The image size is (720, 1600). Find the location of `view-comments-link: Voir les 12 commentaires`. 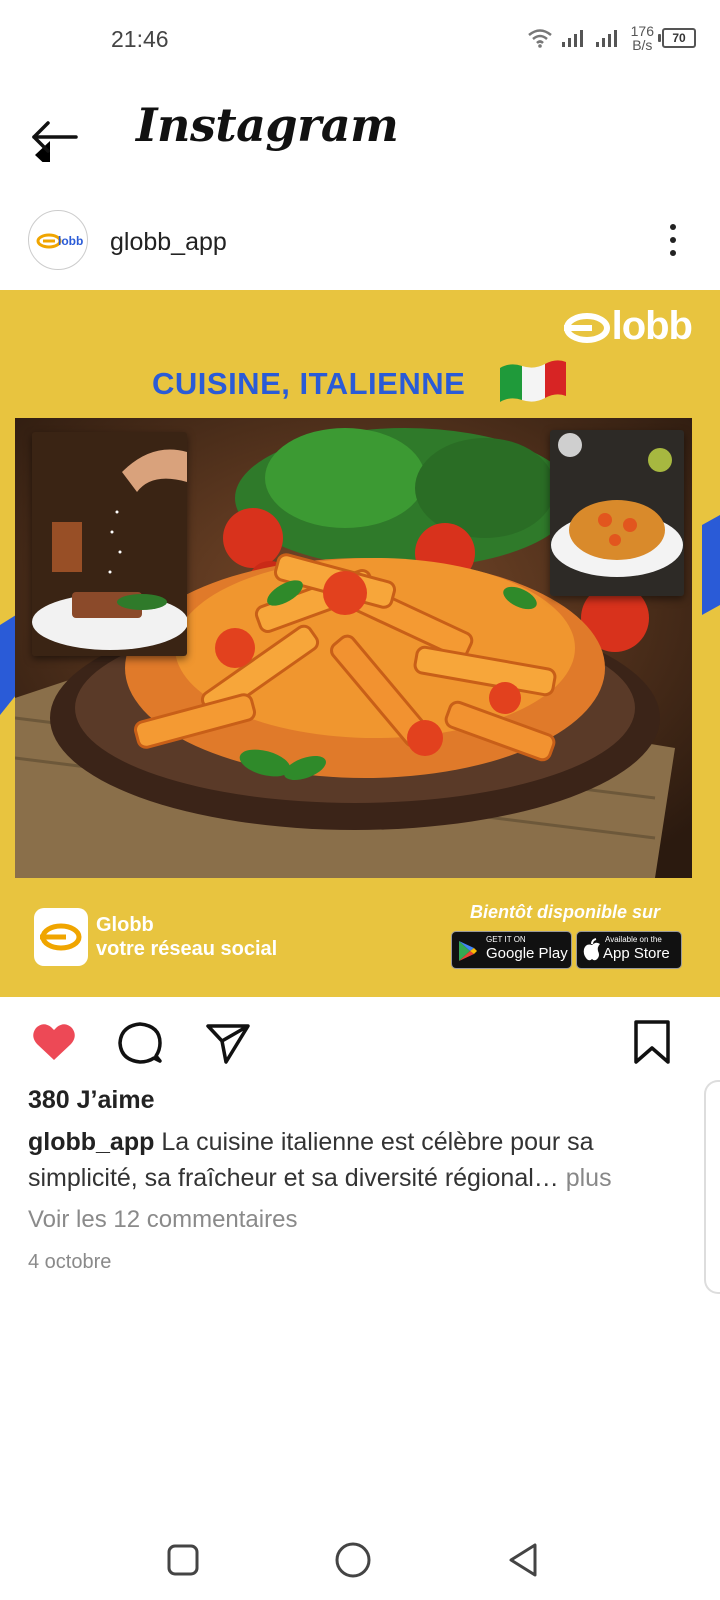

view-comments-link: Voir les 12 commentaires is located at coordinates (162, 1220).